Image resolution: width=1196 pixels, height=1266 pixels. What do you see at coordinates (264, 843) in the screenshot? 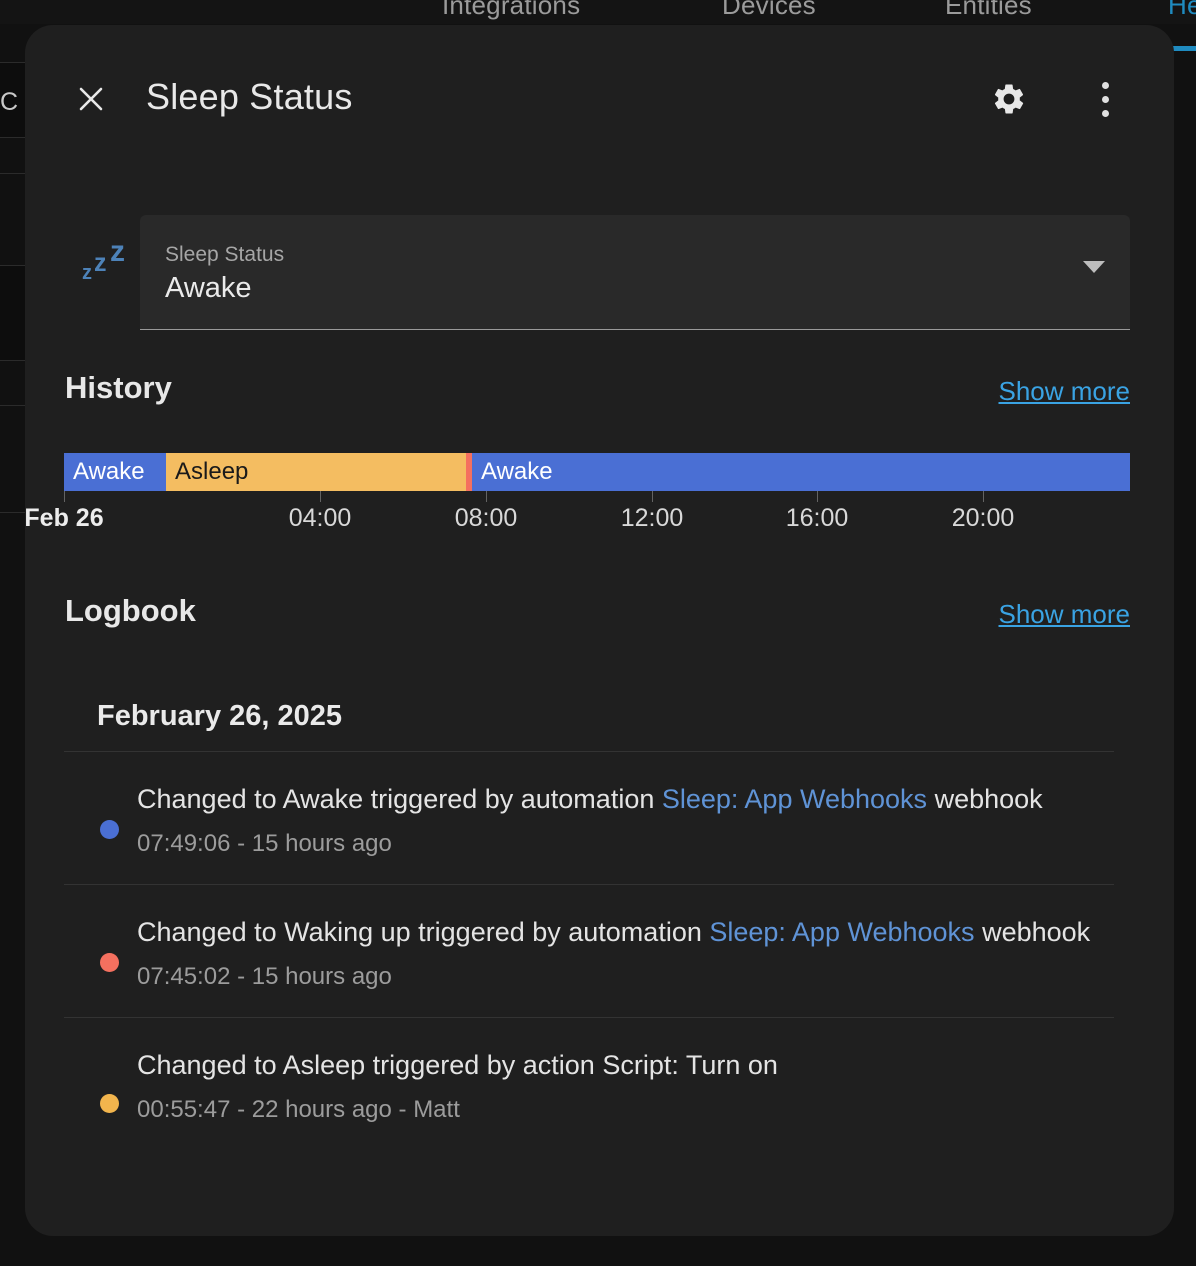
I see `logbook-entry-time: 07:49:06 - 15 hours ago` at bounding box center [264, 843].